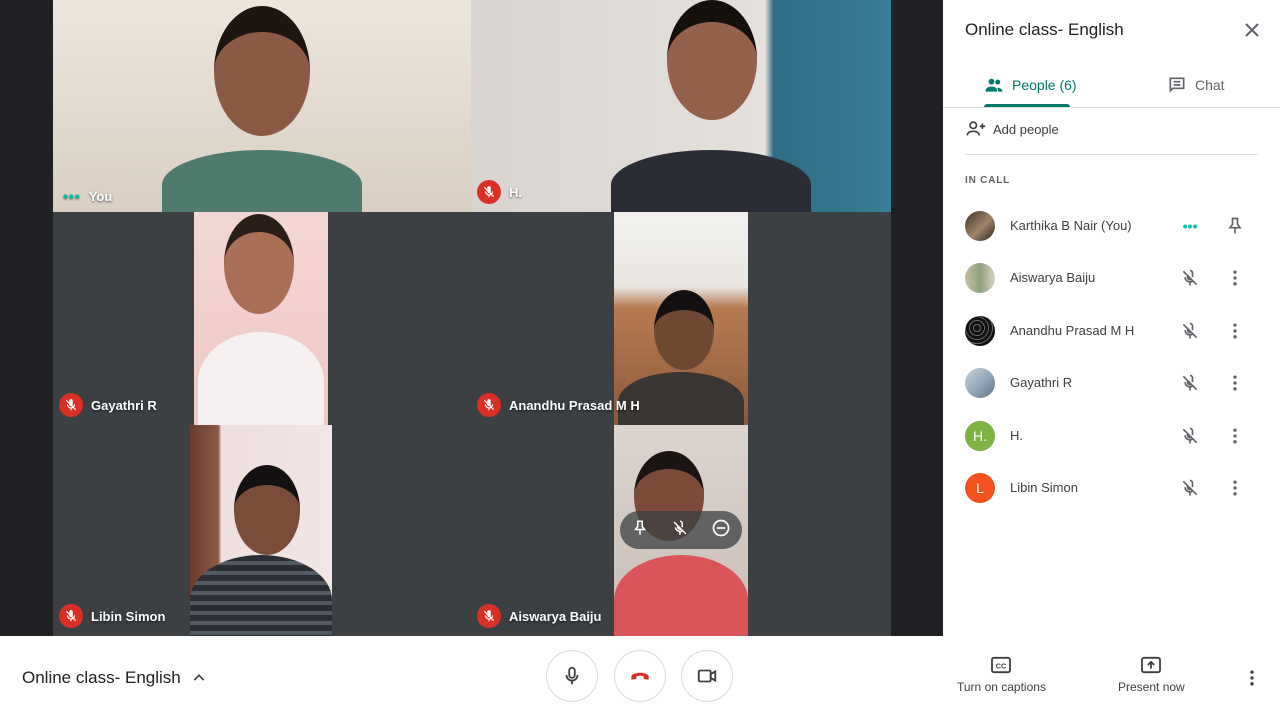  What do you see at coordinates (1151, 665) in the screenshot?
I see `present-icon` at bounding box center [1151, 665].